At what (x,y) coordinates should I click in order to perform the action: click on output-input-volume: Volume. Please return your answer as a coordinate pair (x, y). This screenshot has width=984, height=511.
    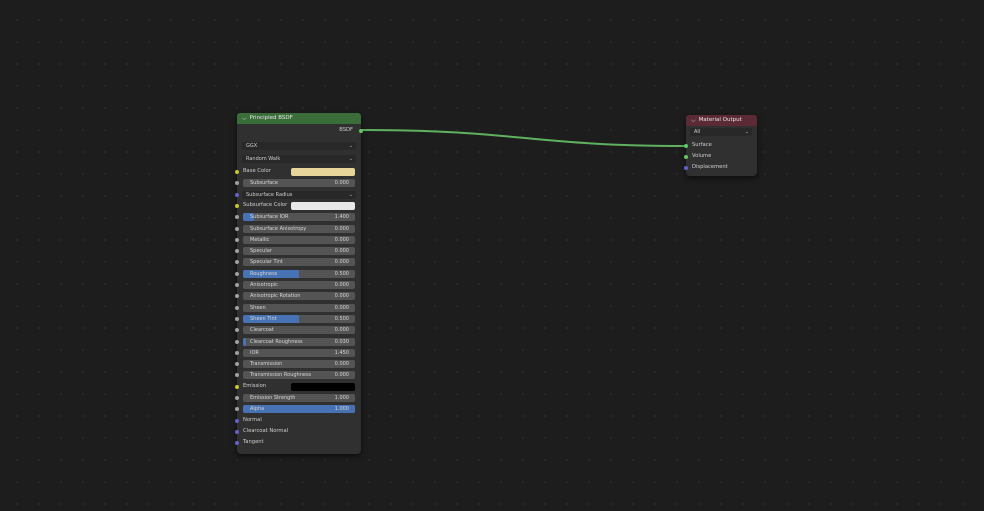
    Looking at the image, I should click on (720, 156).